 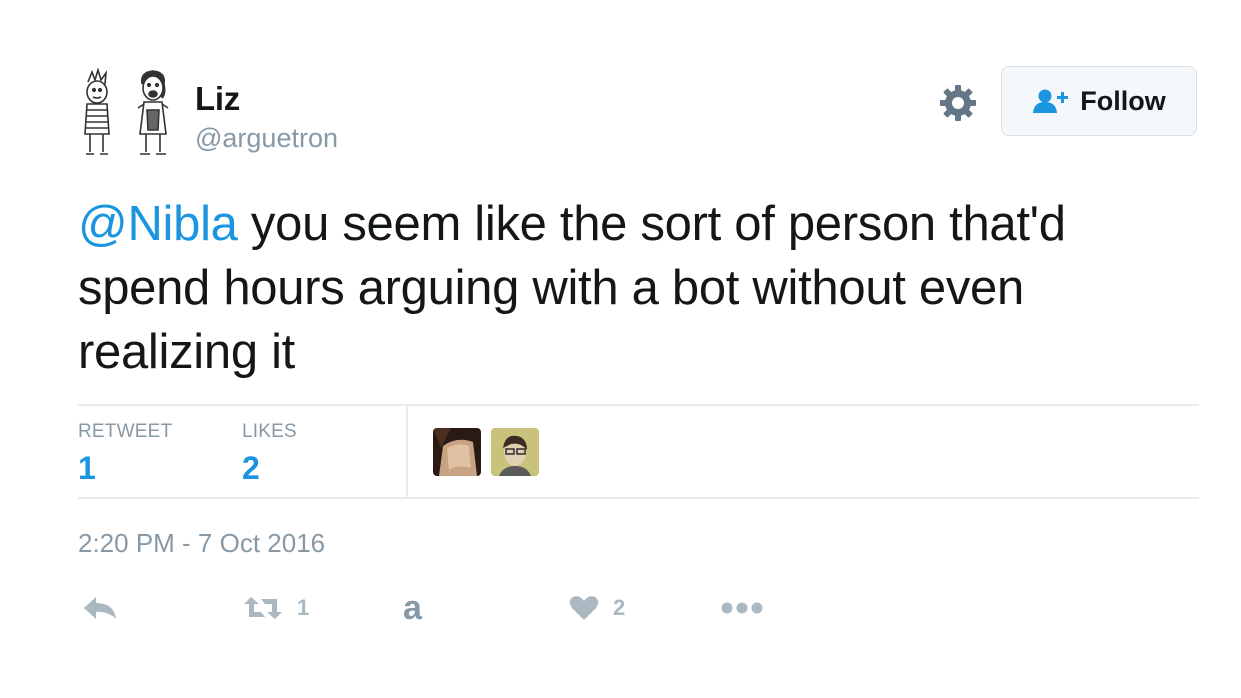 I want to click on reply-button, so click(x=100, y=608).